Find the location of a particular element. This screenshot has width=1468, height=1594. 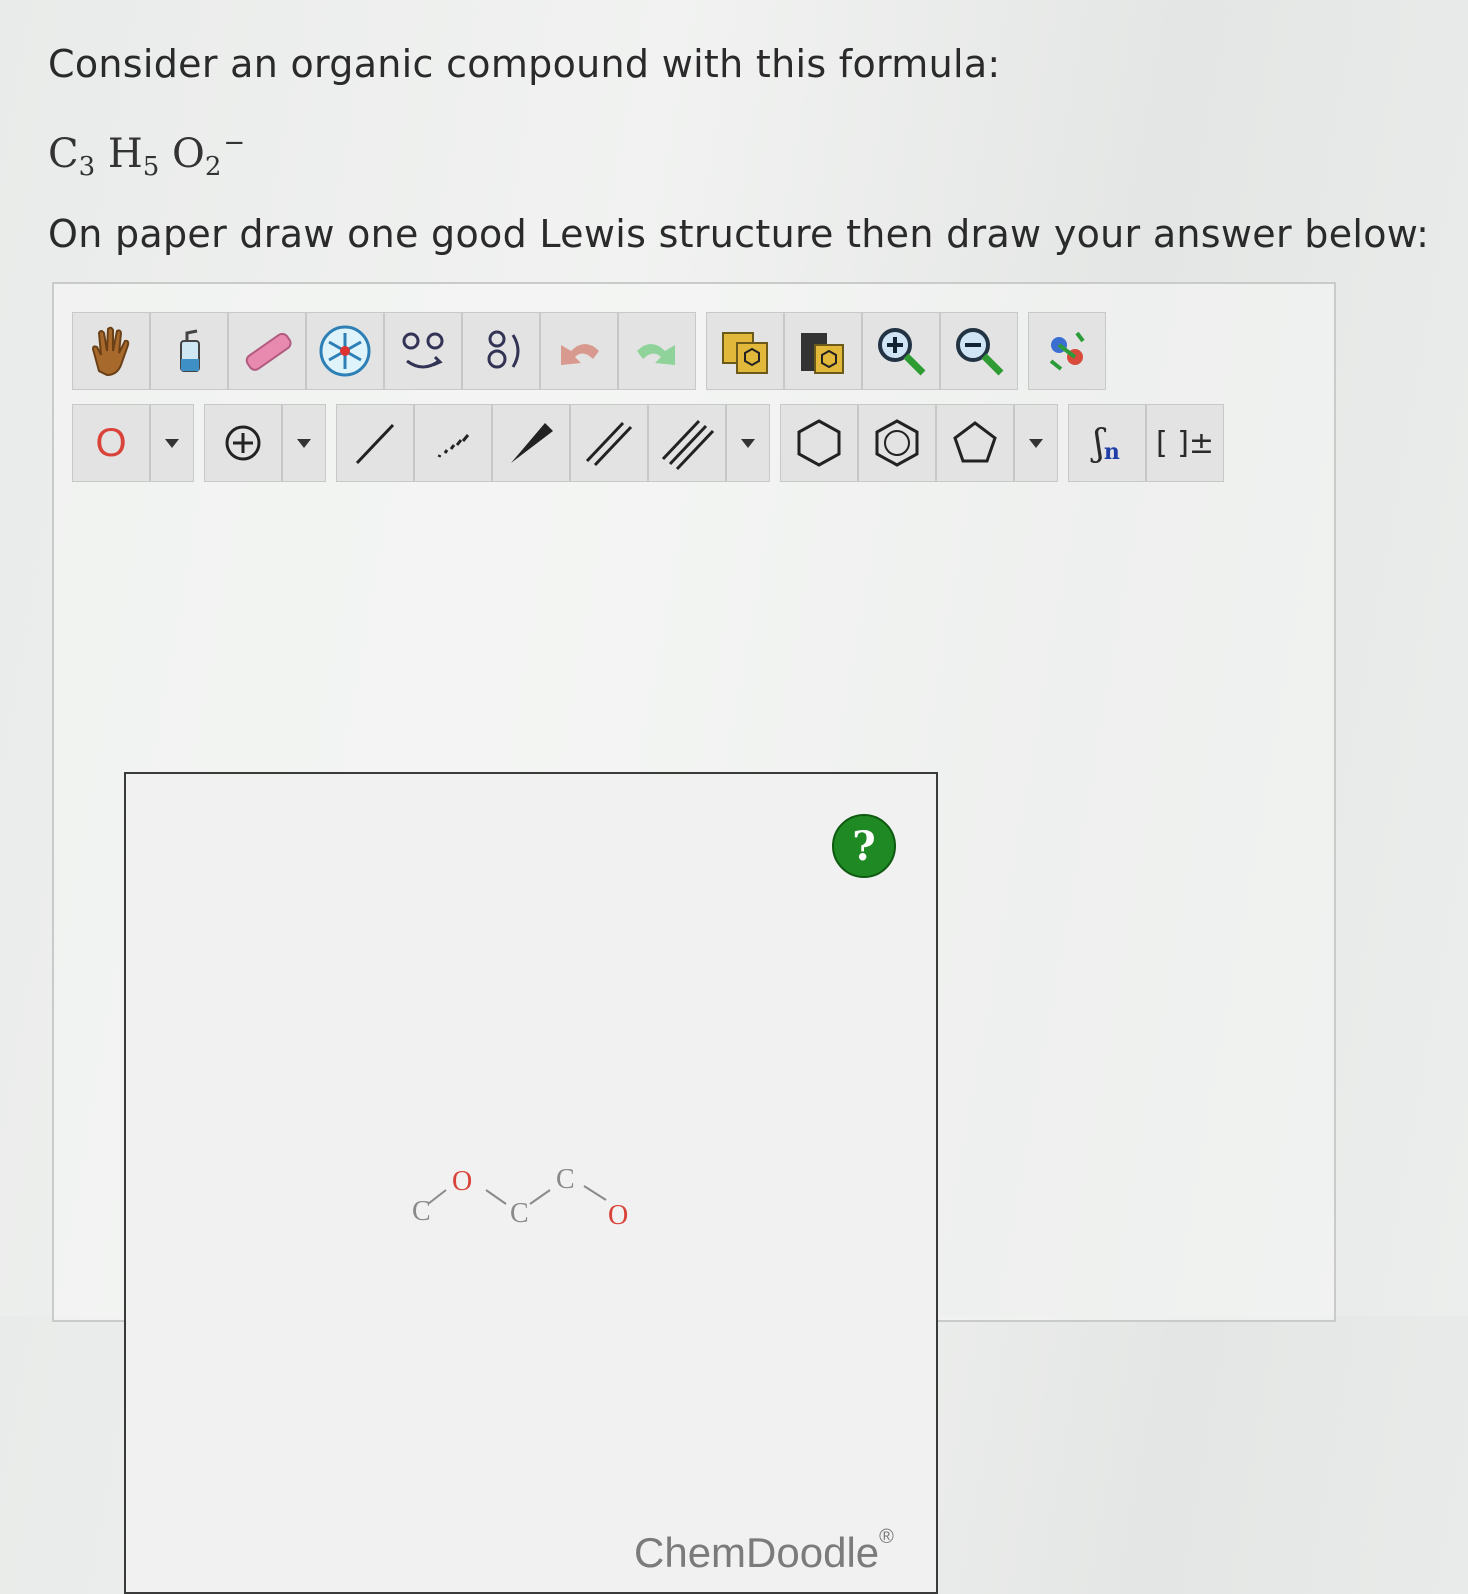

integral-icon: ʃ is located at coordinates (1099, 443).